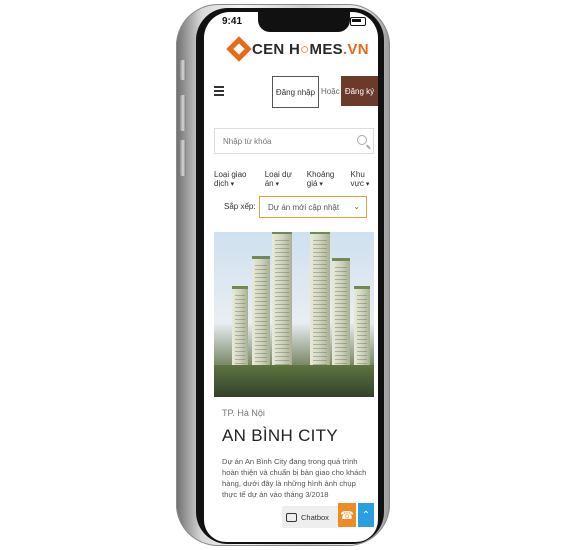 Image resolution: width=565 pixels, height=550 pixels. I want to click on chatbox-button: Chatbox, so click(310, 517).